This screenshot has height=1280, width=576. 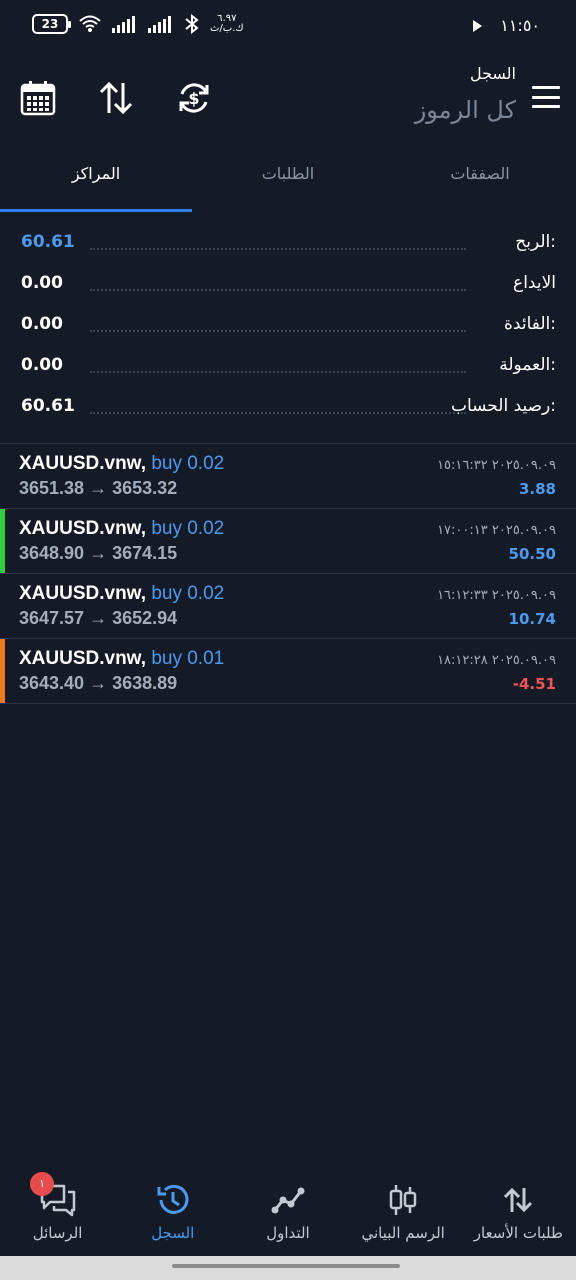 What do you see at coordinates (532, 554) in the screenshot?
I see `deal-profit: 50.50` at bounding box center [532, 554].